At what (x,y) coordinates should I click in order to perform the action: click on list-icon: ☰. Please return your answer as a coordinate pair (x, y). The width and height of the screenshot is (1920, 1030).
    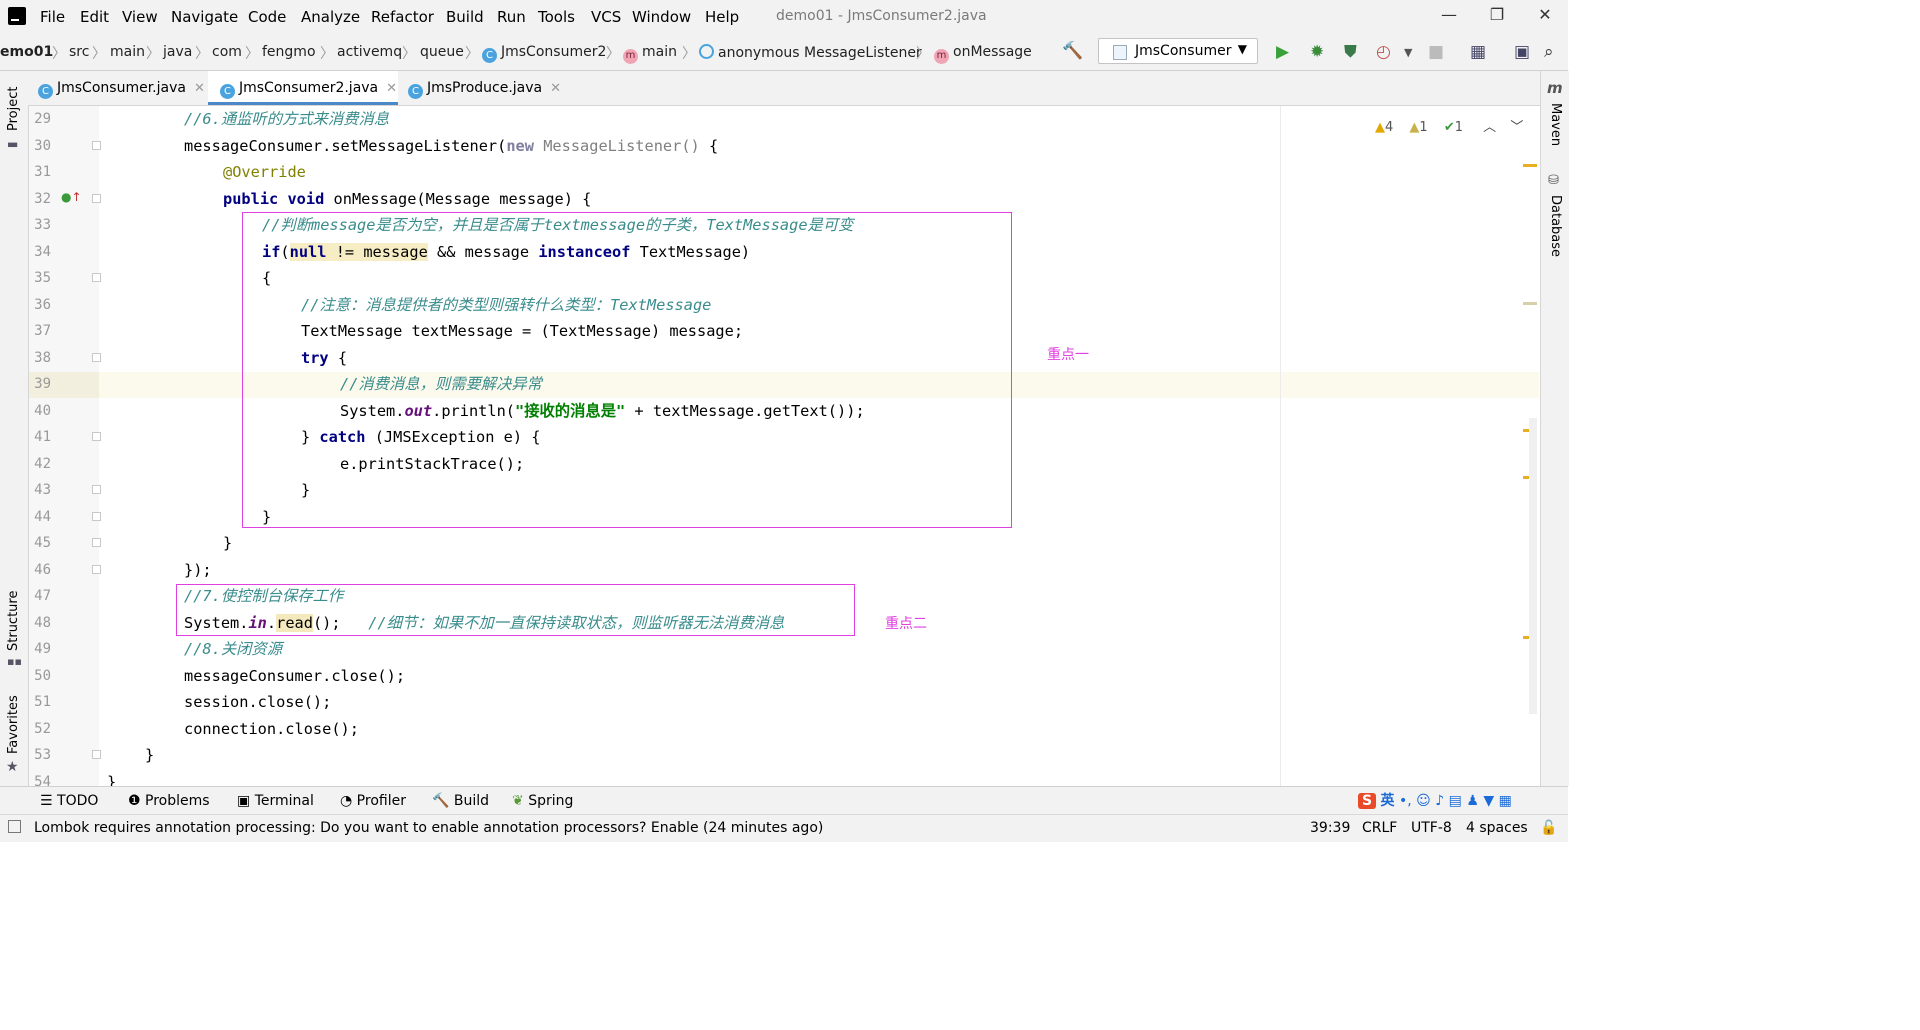
    Looking at the image, I should click on (49, 801).